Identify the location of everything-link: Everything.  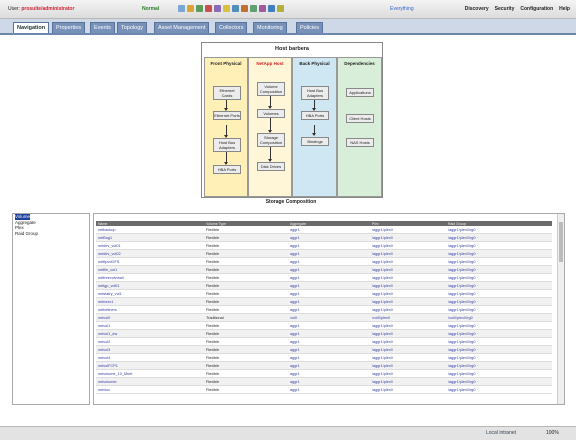
(402, 9).